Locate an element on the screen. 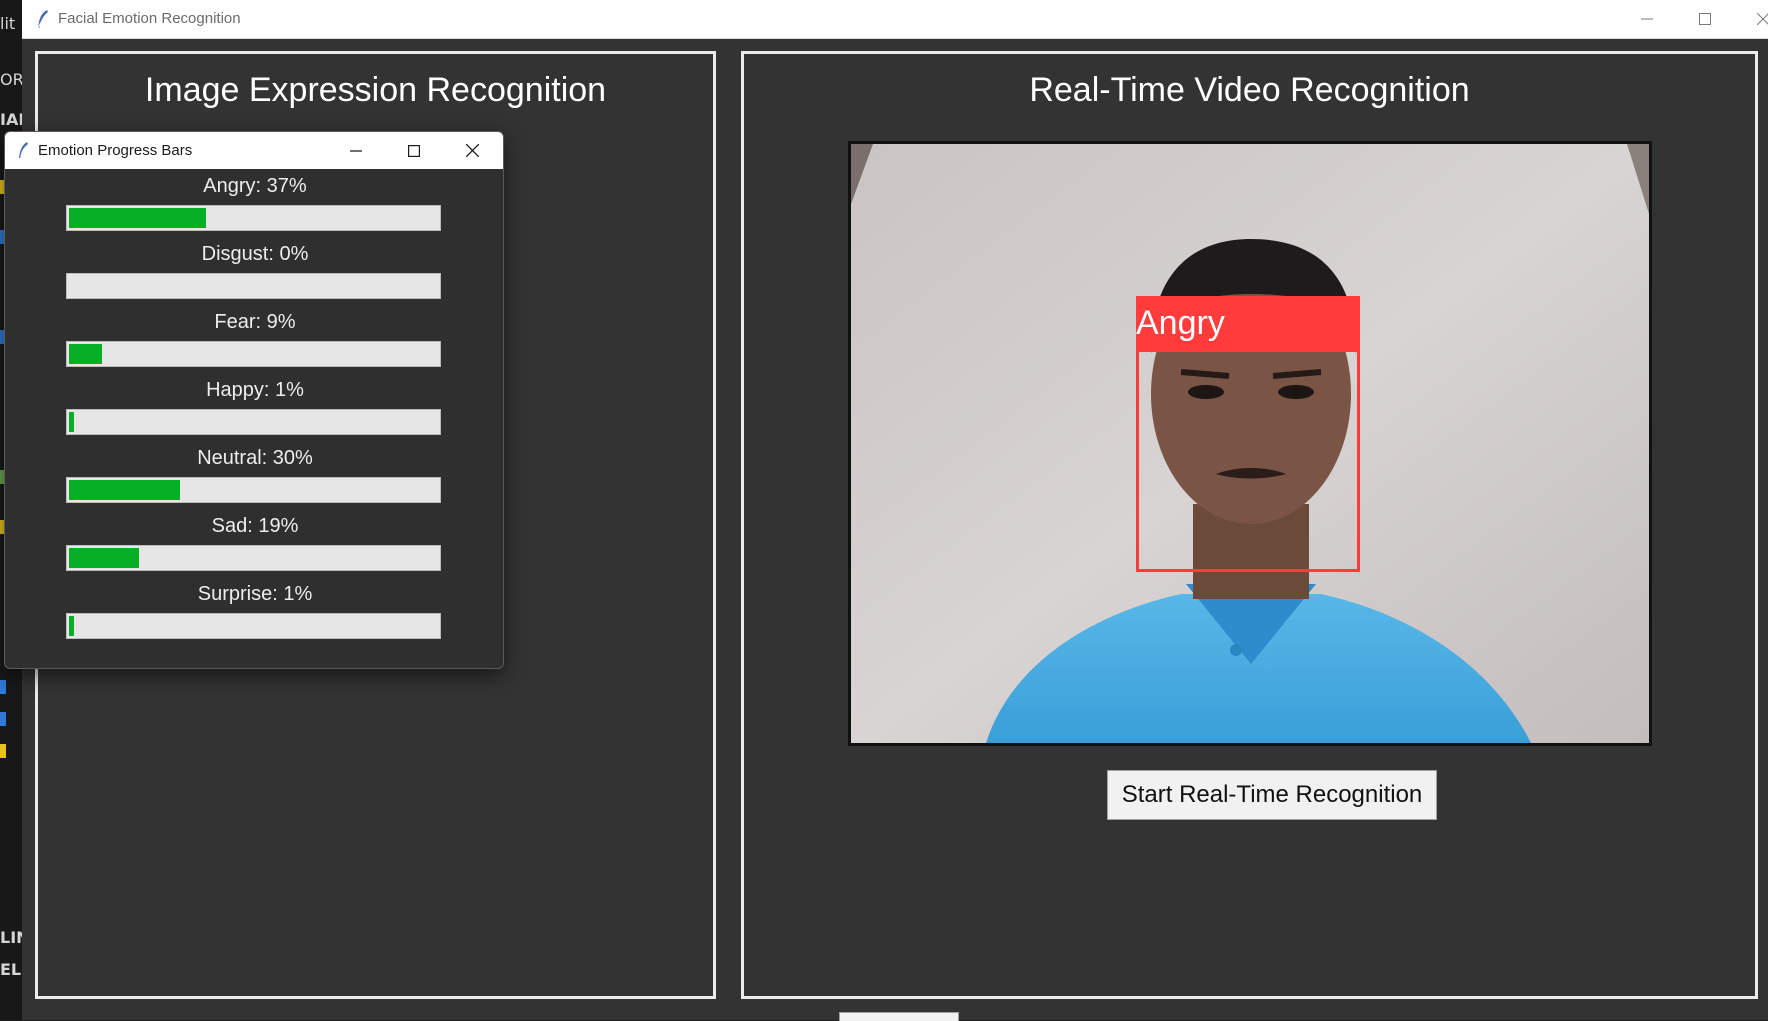 The image size is (1768, 1021). emotion-row: Happy: 1% is located at coordinates (254, 407).